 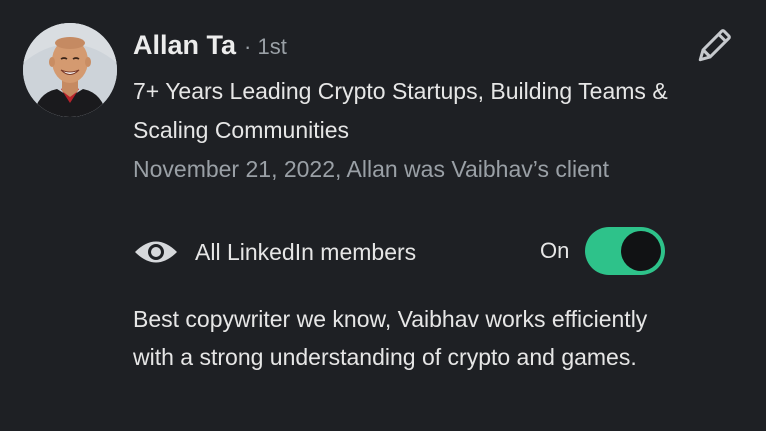 What do you see at coordinates (156, 252) in the screenshot?
I see `eye-icon` at bounding box center [156, 252].